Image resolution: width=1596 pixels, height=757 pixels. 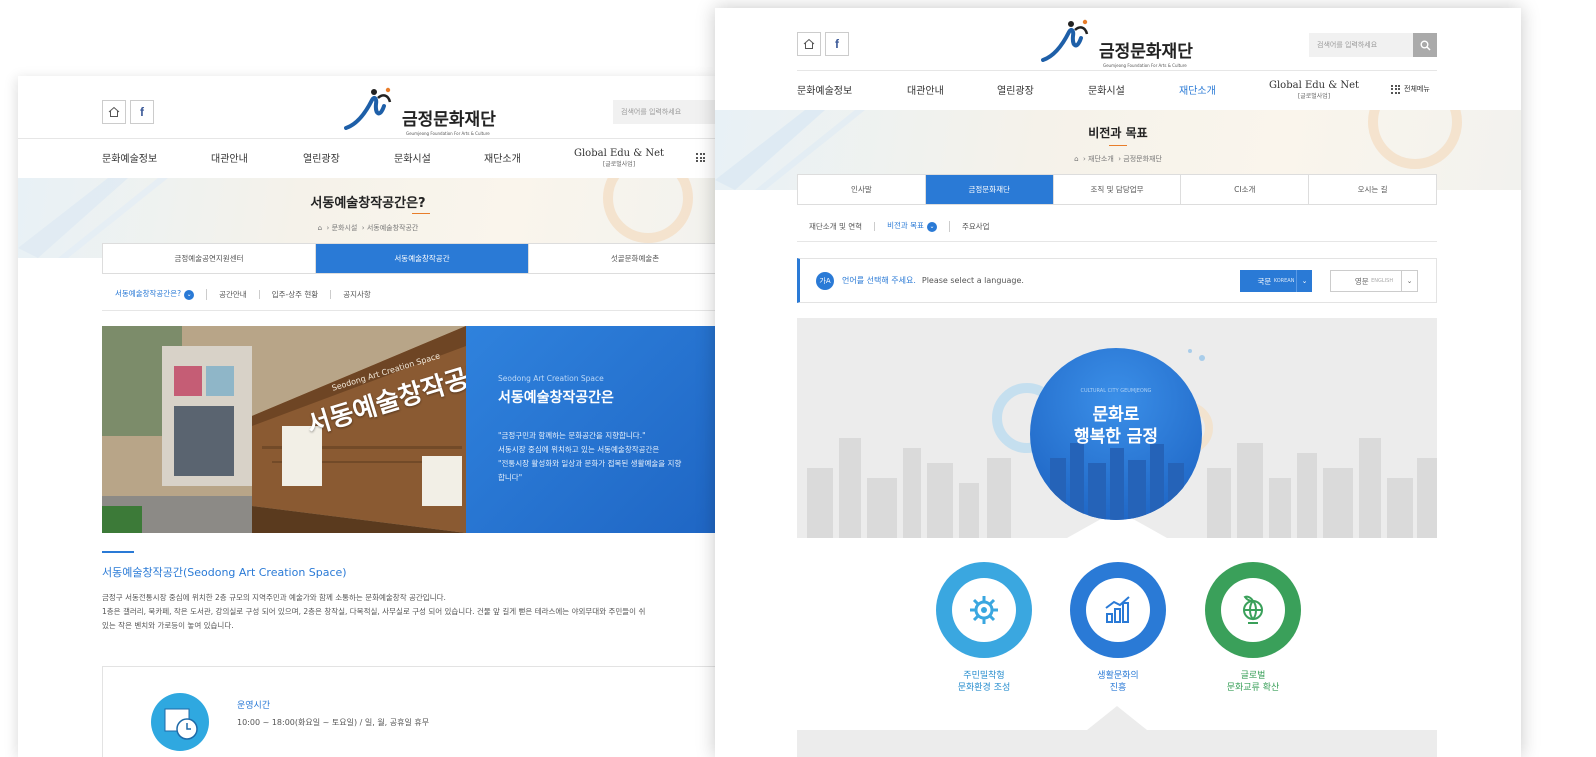 I want to click on next-section, so click(x=1117, y=743).